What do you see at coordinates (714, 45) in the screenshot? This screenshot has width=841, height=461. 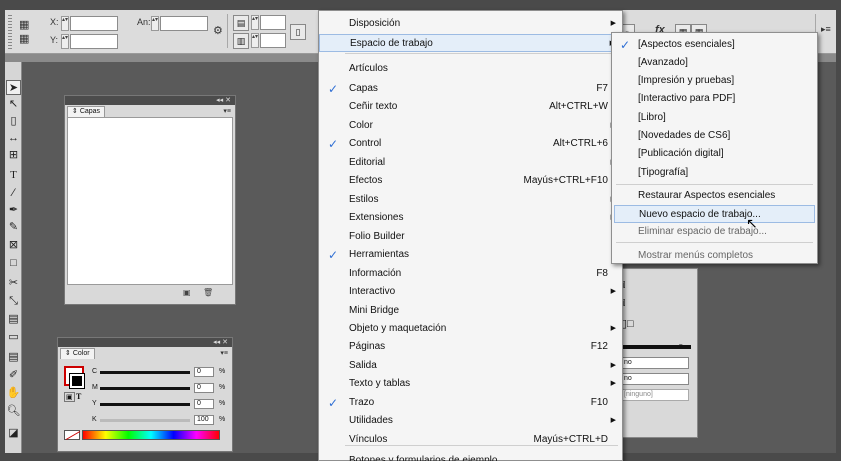 I see `workspace-item-aspectos-esenciales: ✓ [Aspectos esenciales]` at bounding box center [714, 45].